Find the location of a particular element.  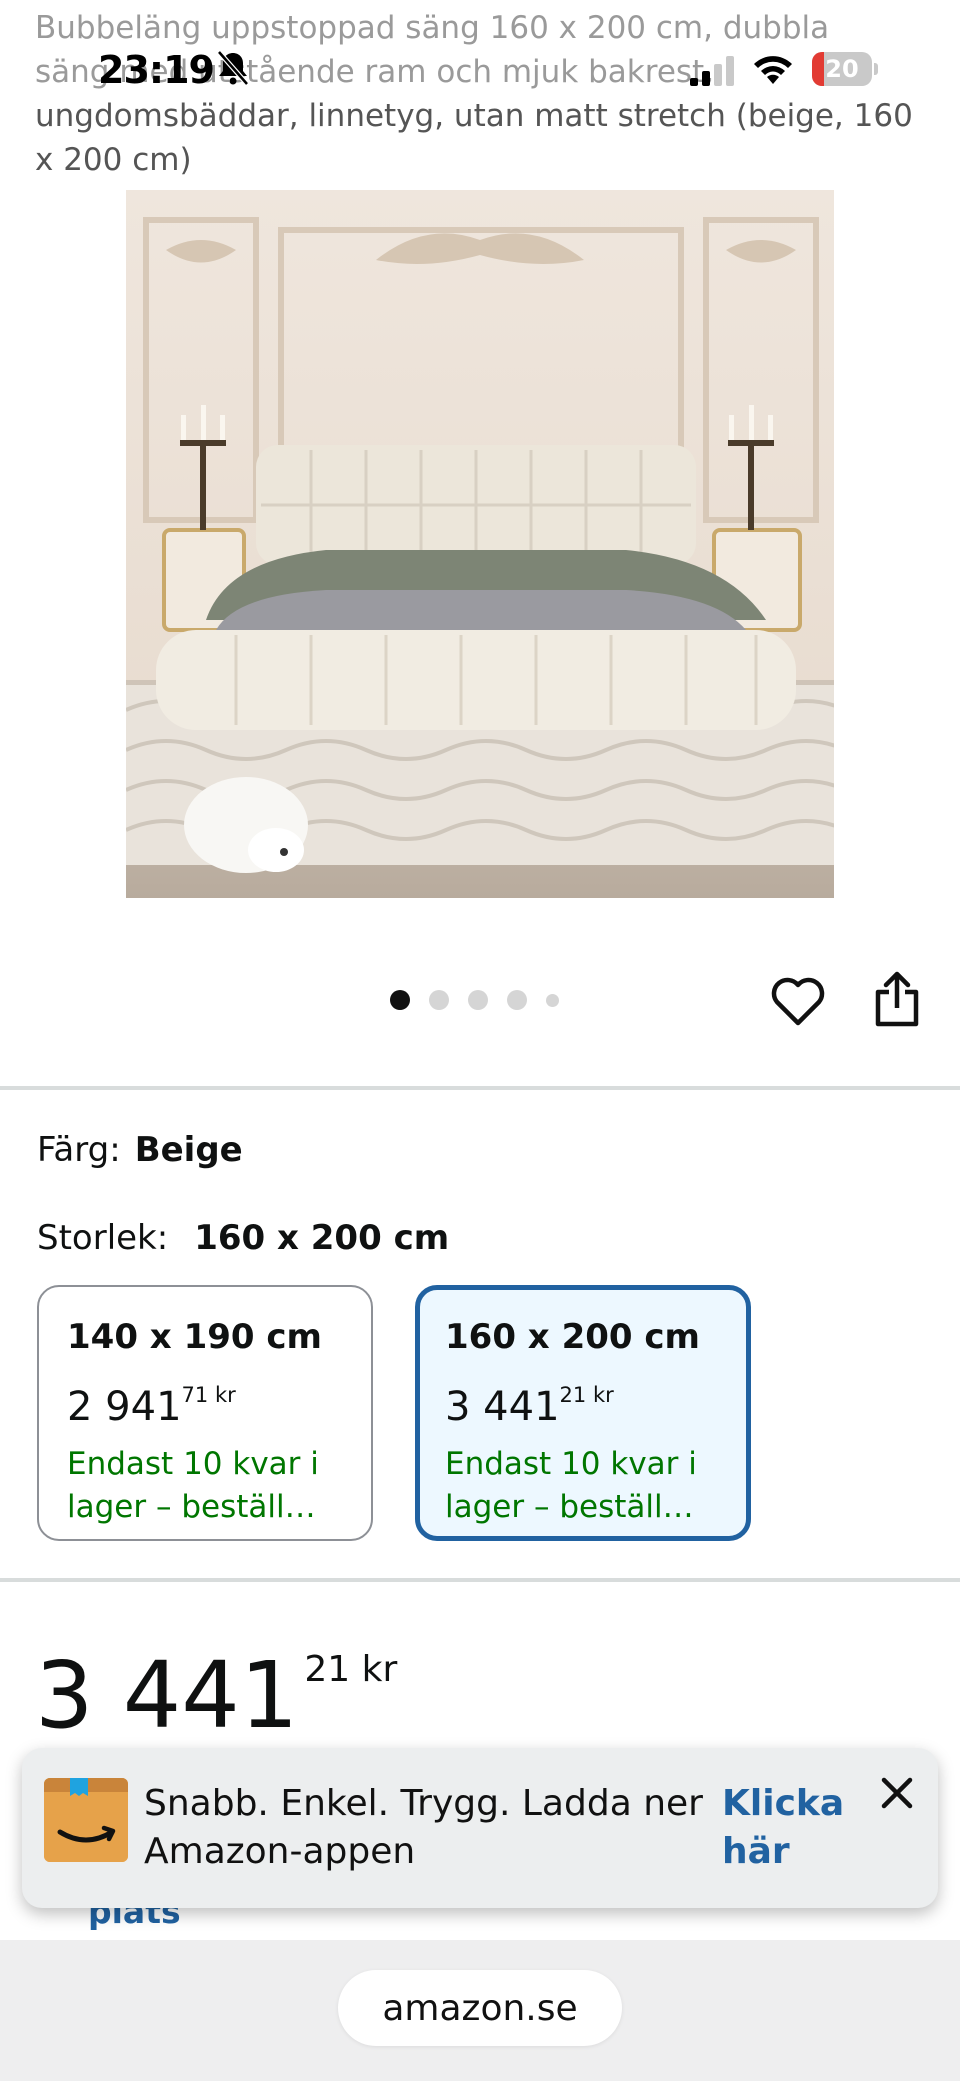

main-price-whole: 3 441 is located at coordinates (167, 1695).